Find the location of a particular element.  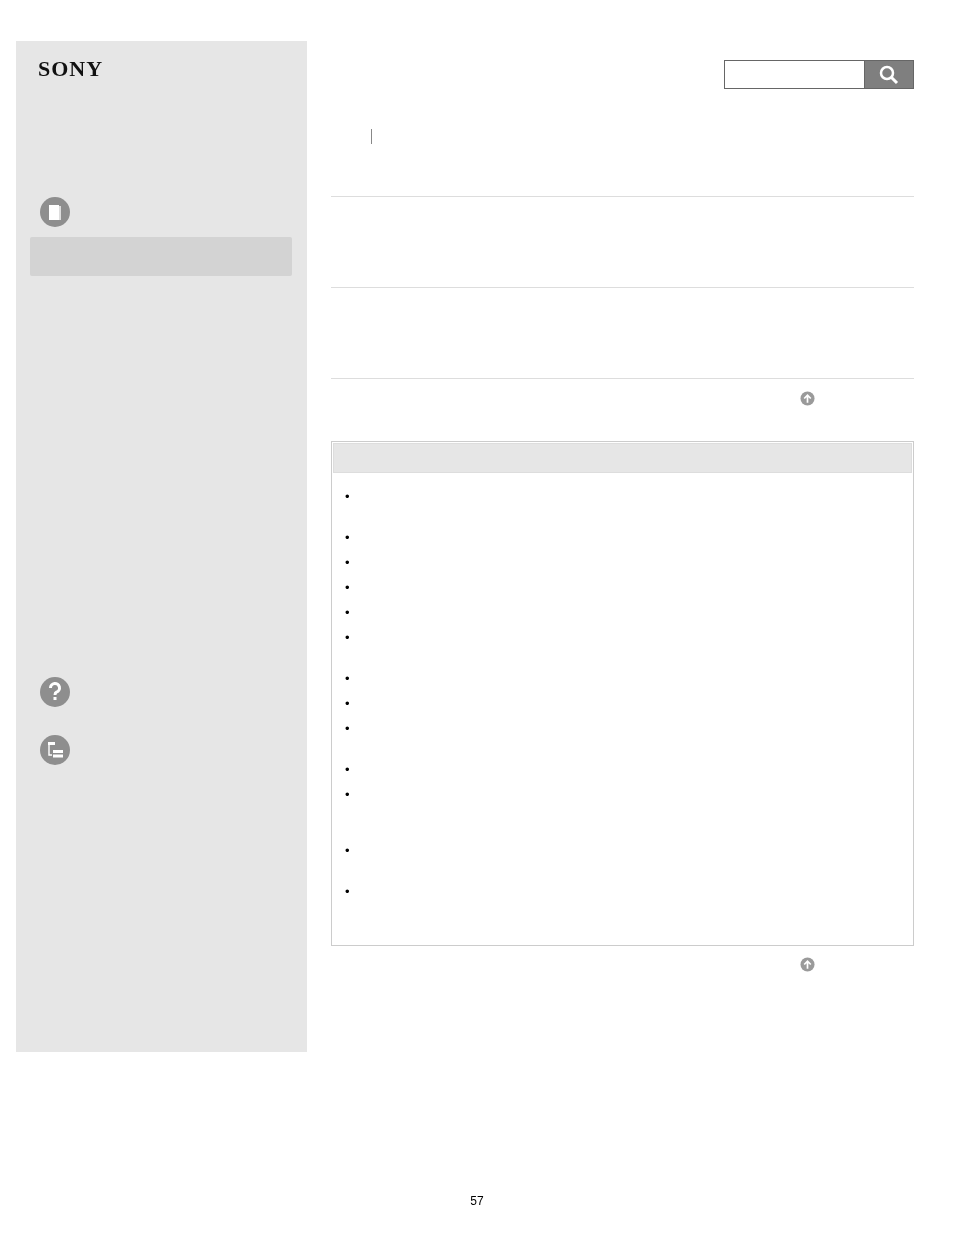

tree-icon is located at coordinates (55, 750).